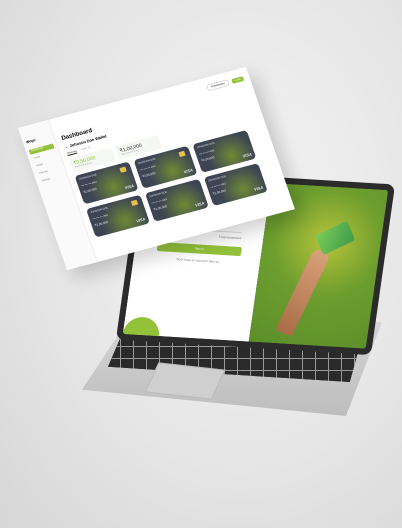 Image resolution: width=402 pixels, height=528 pixels. Describe the element at coordinates (230, 237) in the screenshot. I see `forgot-password-link: Forgot password` at that location.